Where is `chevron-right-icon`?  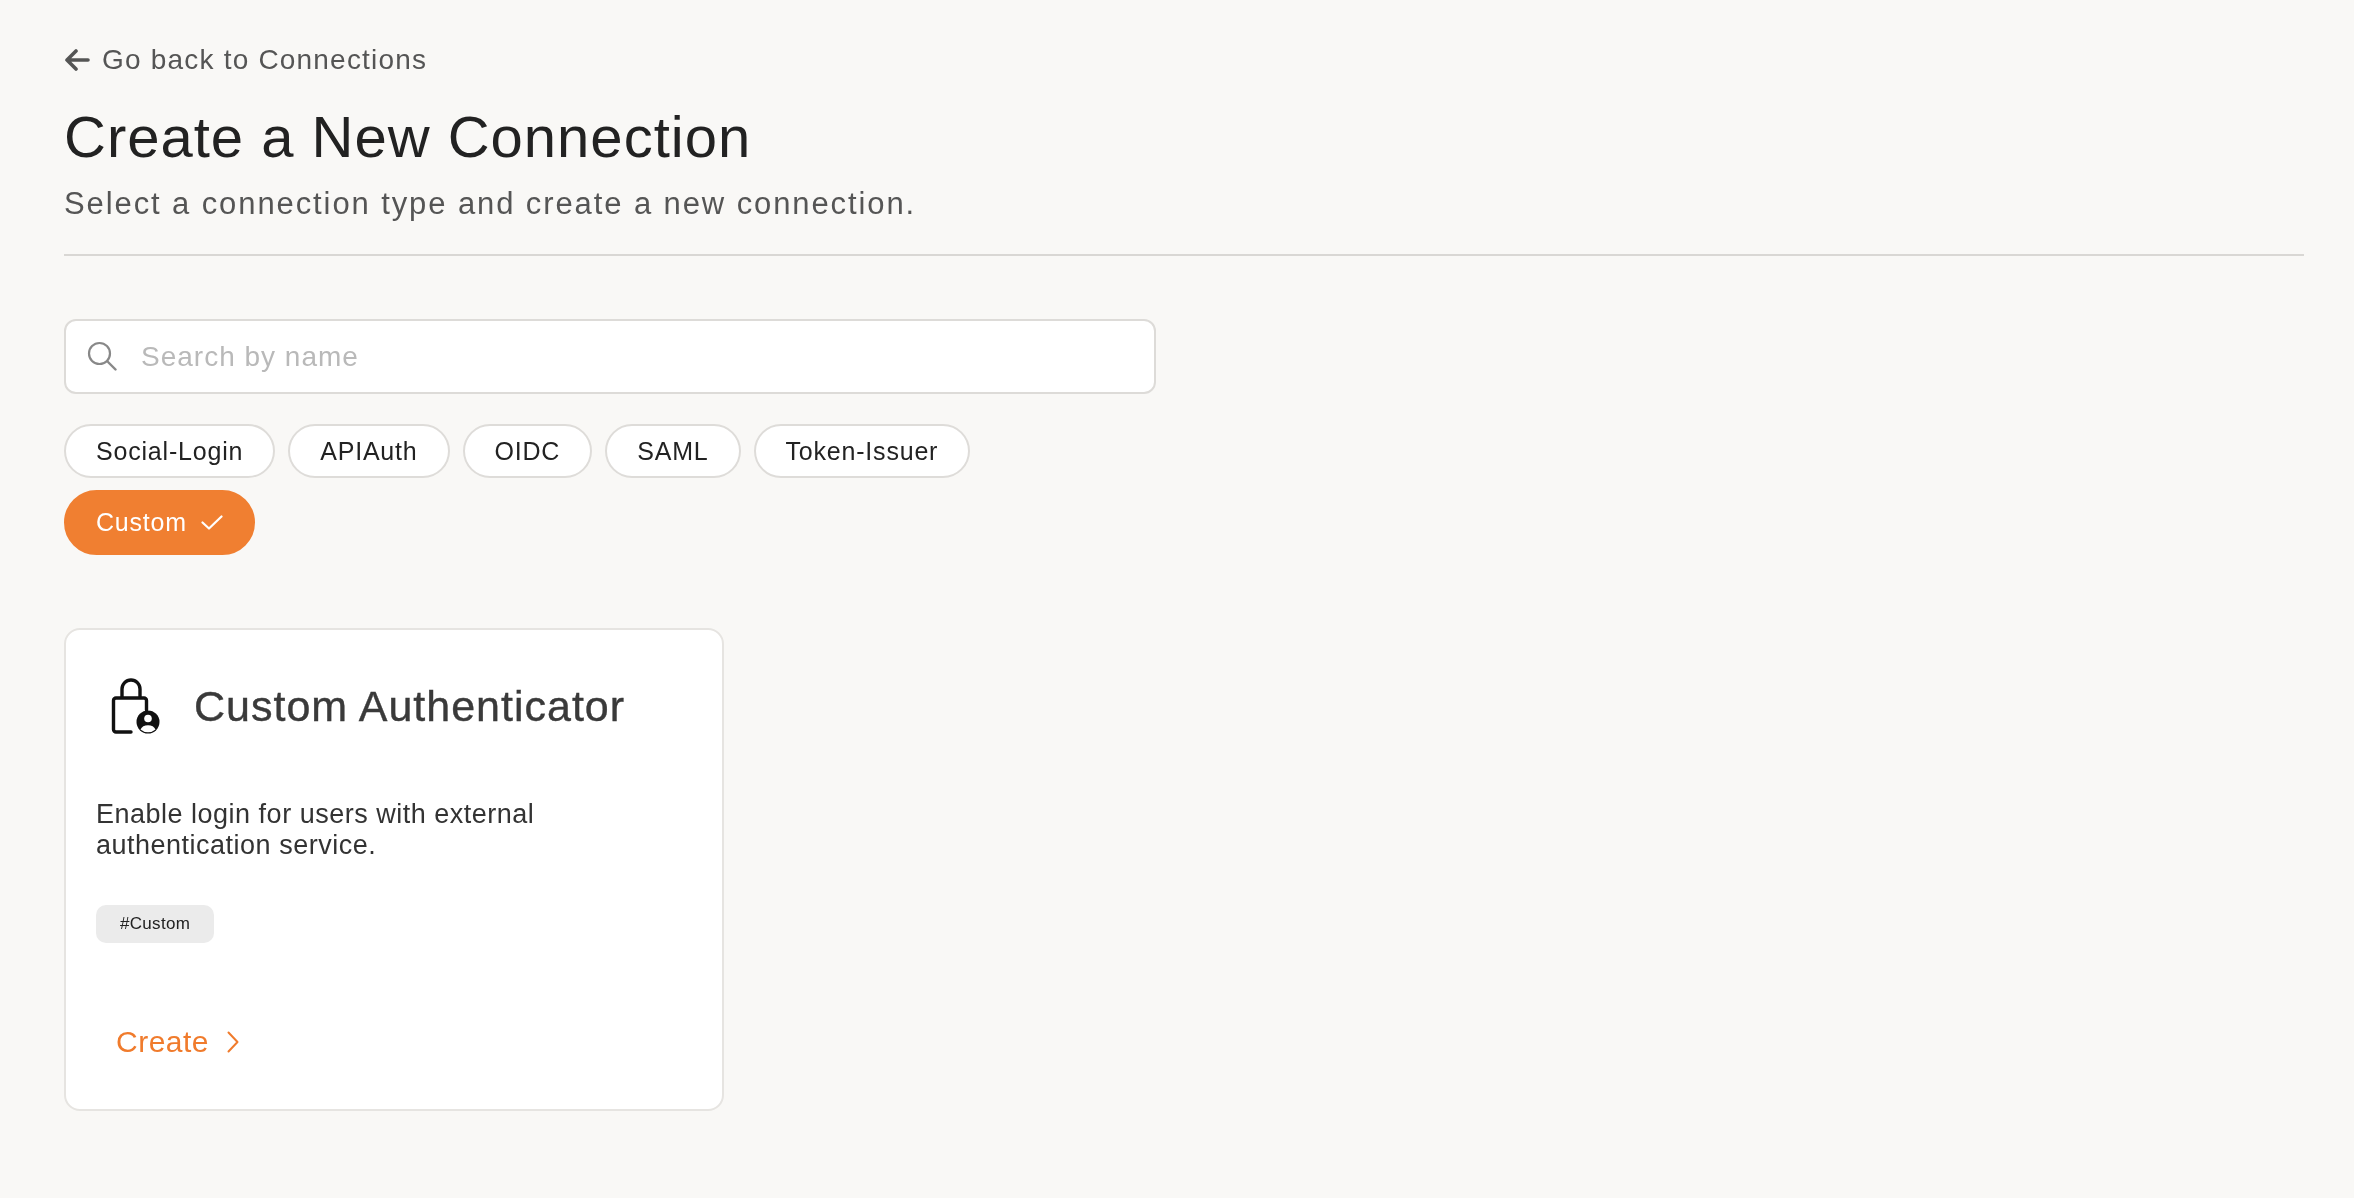 chevron-right-icon is located at coordinates (233, 1042).